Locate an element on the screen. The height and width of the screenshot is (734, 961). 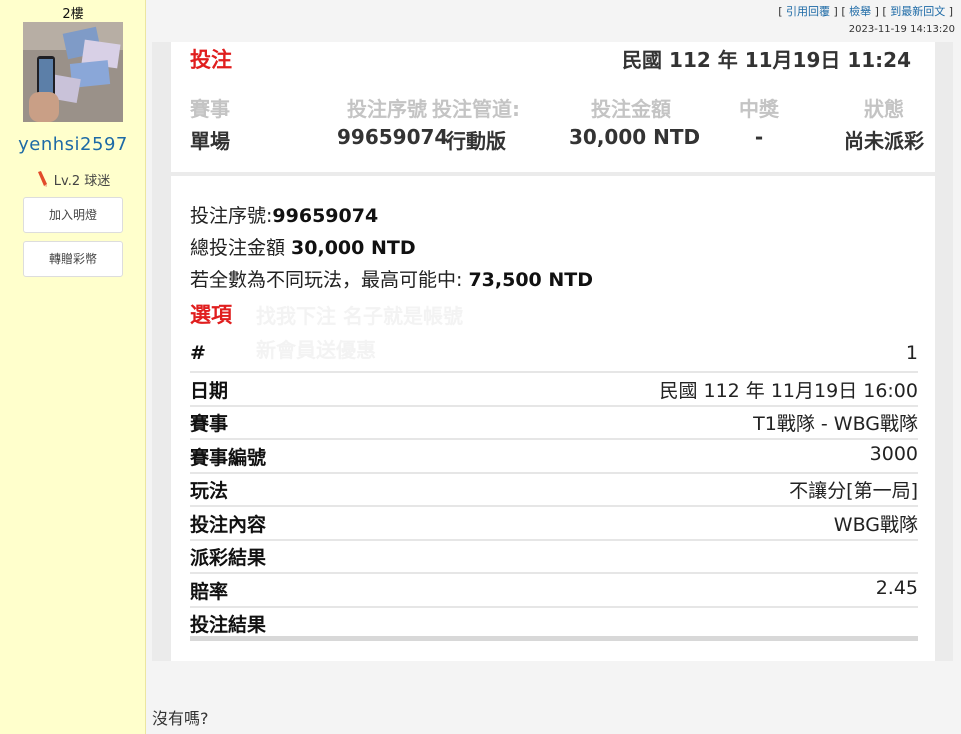
detail-row: # 1 is located at coordinates (554, 356).